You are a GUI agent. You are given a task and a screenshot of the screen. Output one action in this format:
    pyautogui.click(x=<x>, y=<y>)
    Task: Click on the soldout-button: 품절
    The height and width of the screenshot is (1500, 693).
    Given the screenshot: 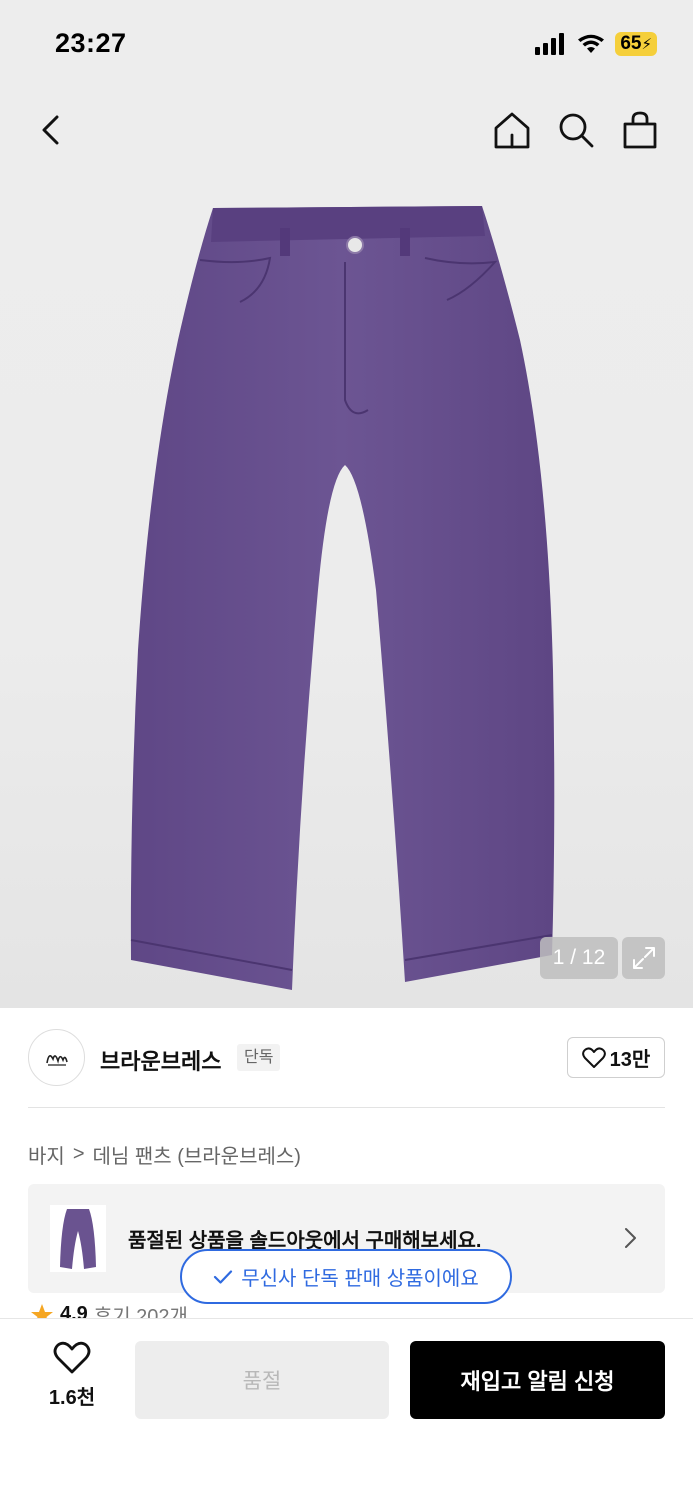 What is the action you would take?
    pyautogui.click(x=262, y=1380)
    